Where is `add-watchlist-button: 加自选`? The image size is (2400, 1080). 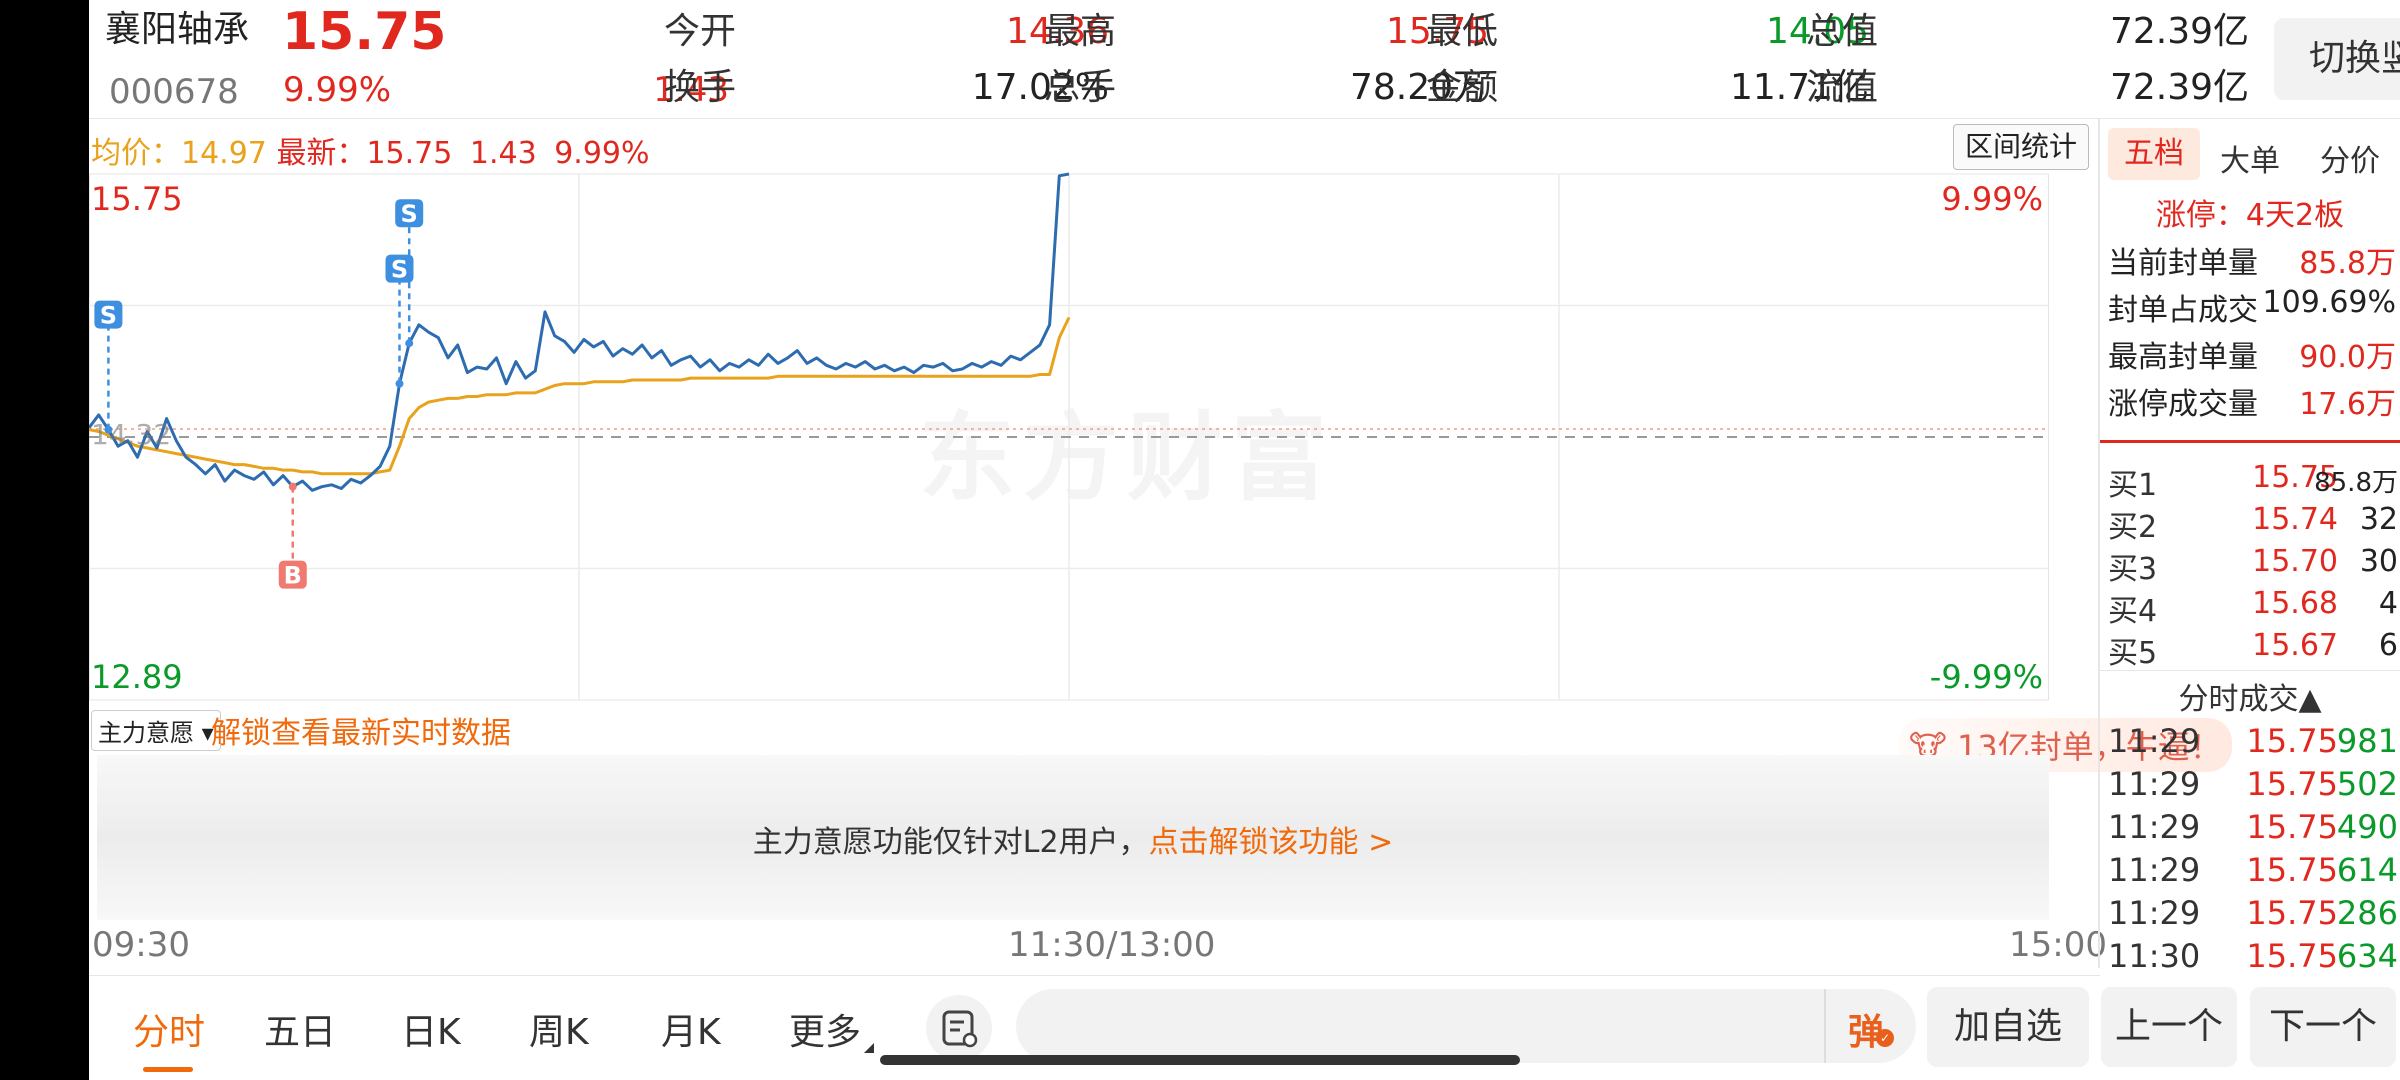 add-watchlist-button: 加自选 is located at coordinates (2008, 1027).